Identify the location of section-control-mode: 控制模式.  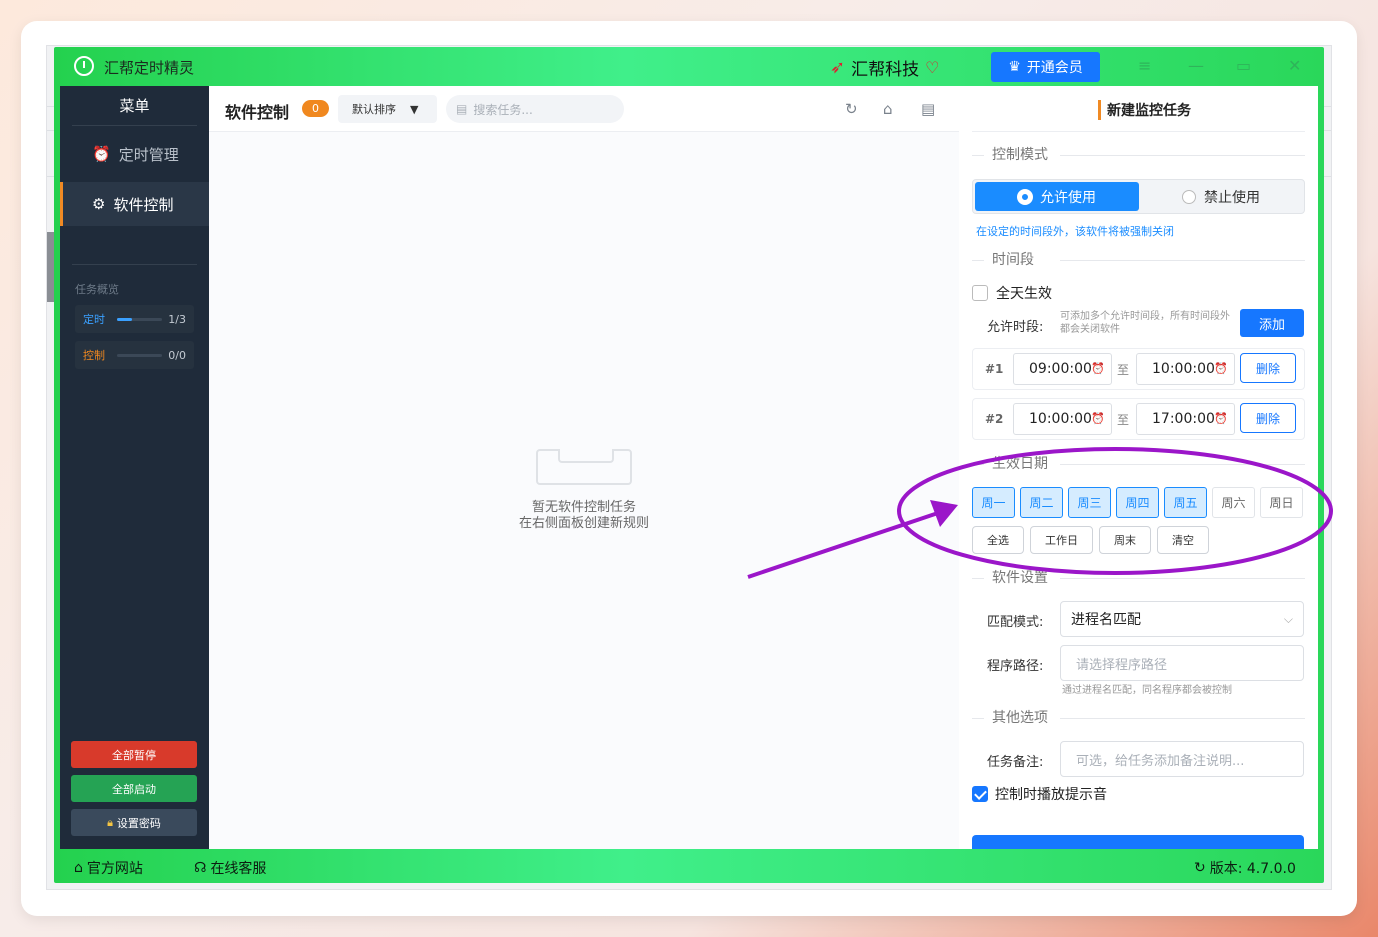
(1138, 155).